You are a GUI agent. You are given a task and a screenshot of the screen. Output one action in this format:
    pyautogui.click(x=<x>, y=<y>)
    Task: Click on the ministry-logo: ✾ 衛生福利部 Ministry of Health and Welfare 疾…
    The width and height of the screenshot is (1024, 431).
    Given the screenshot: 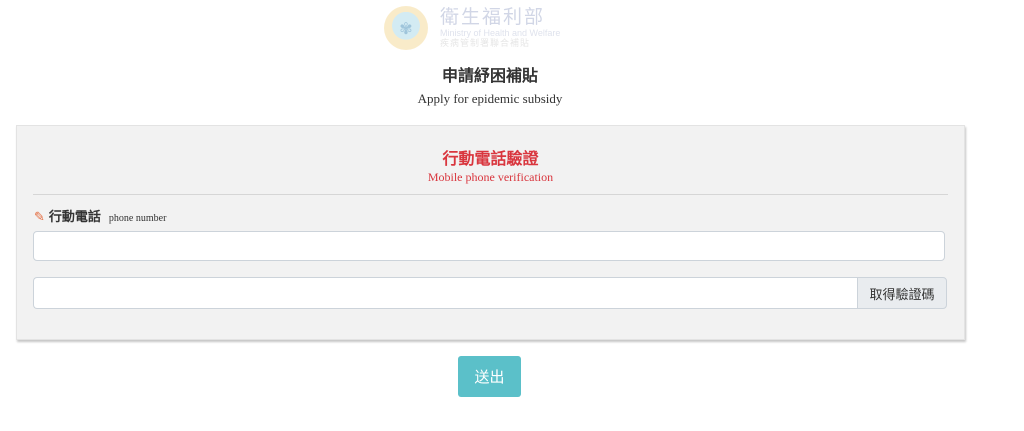 What is the action you would take?
    pyautogui.click(x=472, y=28)
    